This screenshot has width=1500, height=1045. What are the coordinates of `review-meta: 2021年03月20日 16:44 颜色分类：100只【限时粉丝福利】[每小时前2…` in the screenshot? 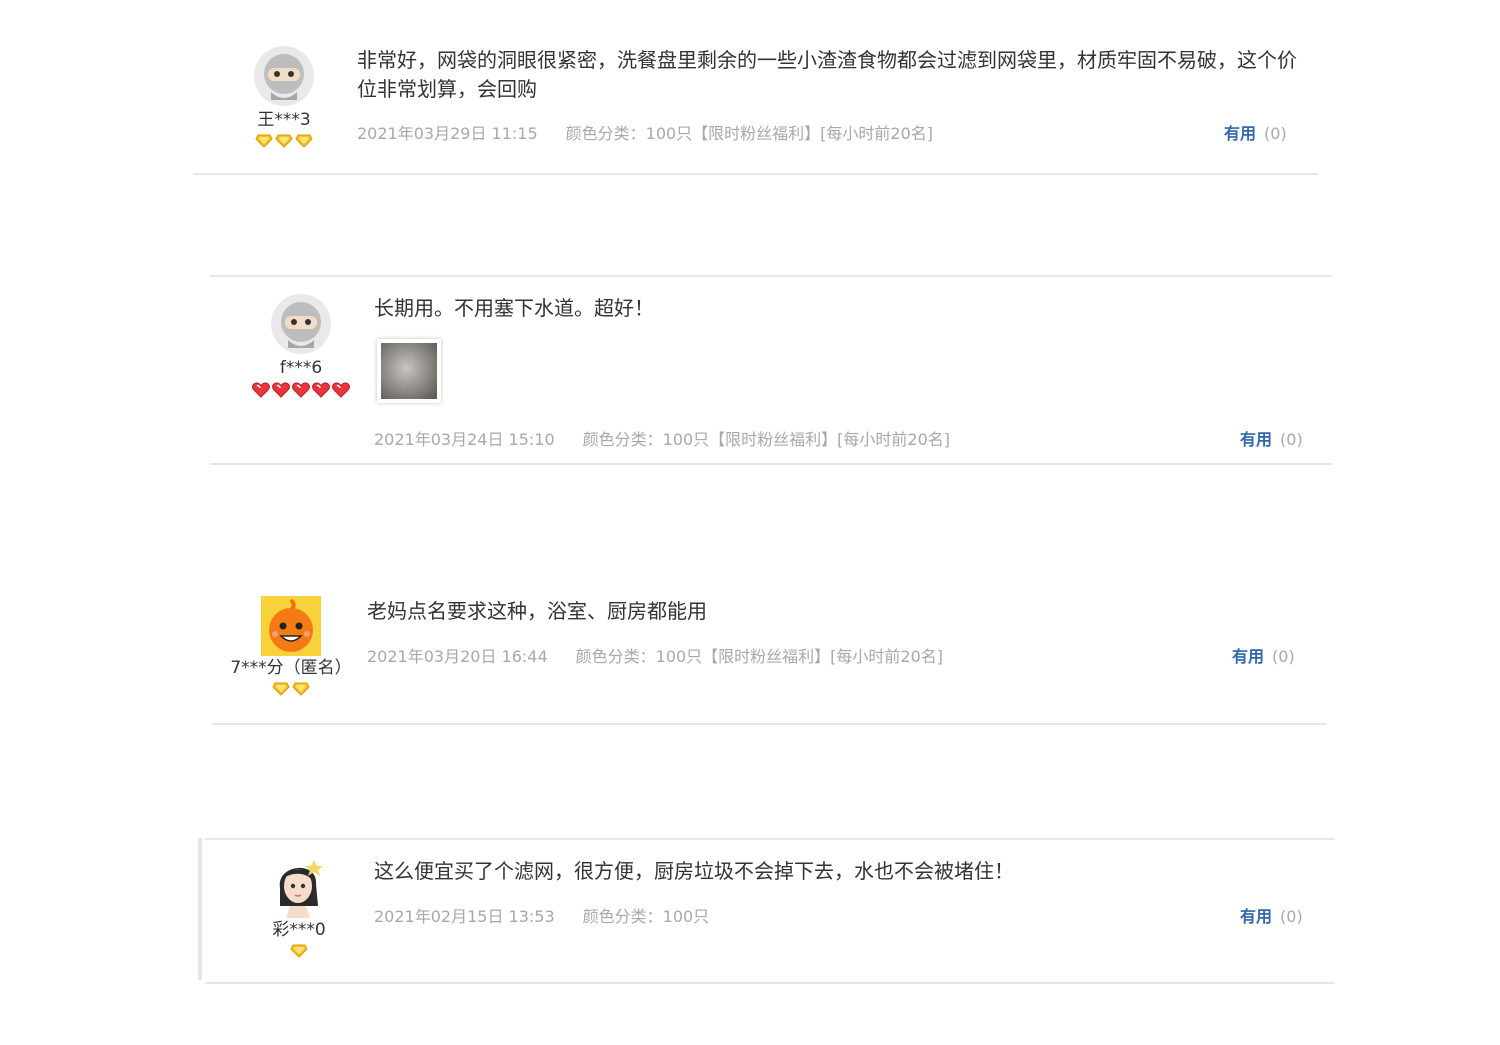 It's located at (655, 655).